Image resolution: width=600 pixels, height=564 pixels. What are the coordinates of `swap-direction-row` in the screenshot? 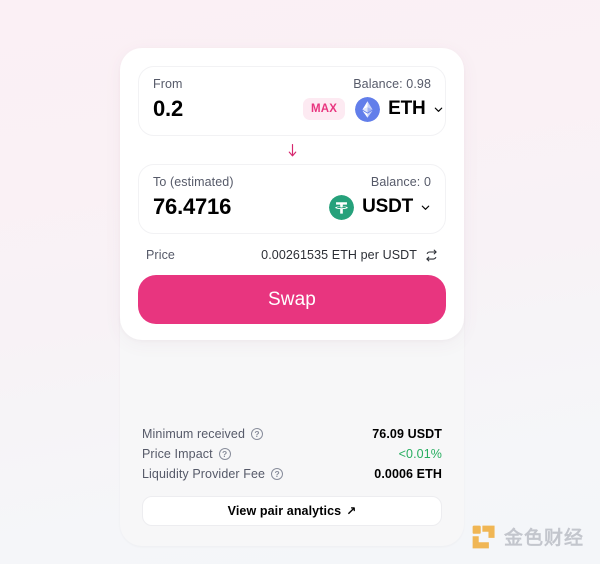 It's located at (292, 150).